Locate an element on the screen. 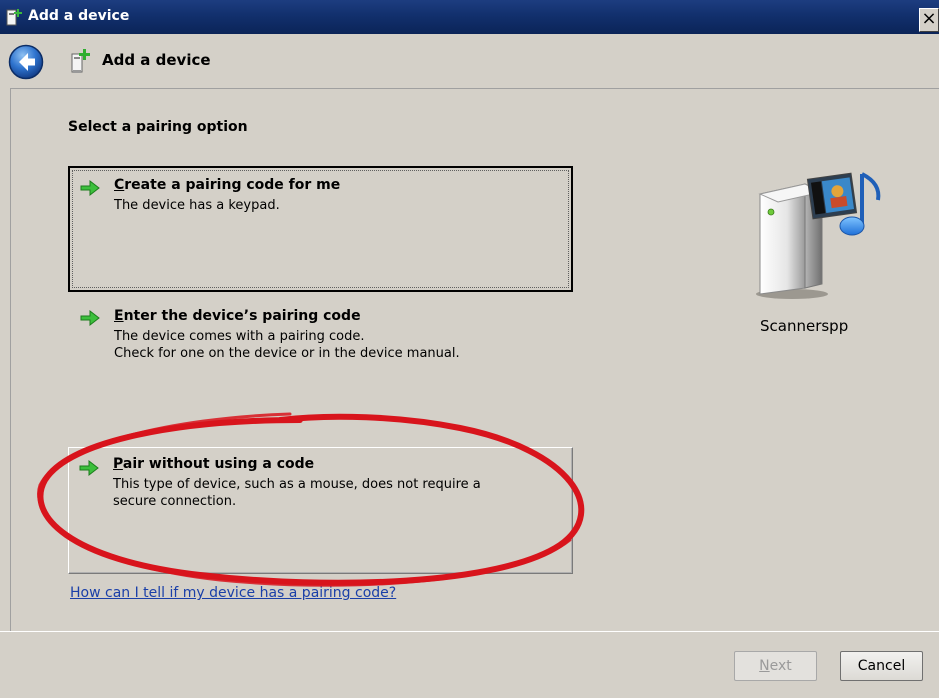 This screenshot has width=939, height=698. cancel-button: Cancel is located at coordinates (881, 666).